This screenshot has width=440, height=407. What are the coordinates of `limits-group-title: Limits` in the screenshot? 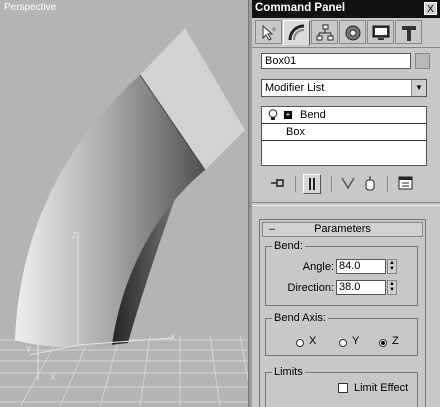 It's located at (288, 372).